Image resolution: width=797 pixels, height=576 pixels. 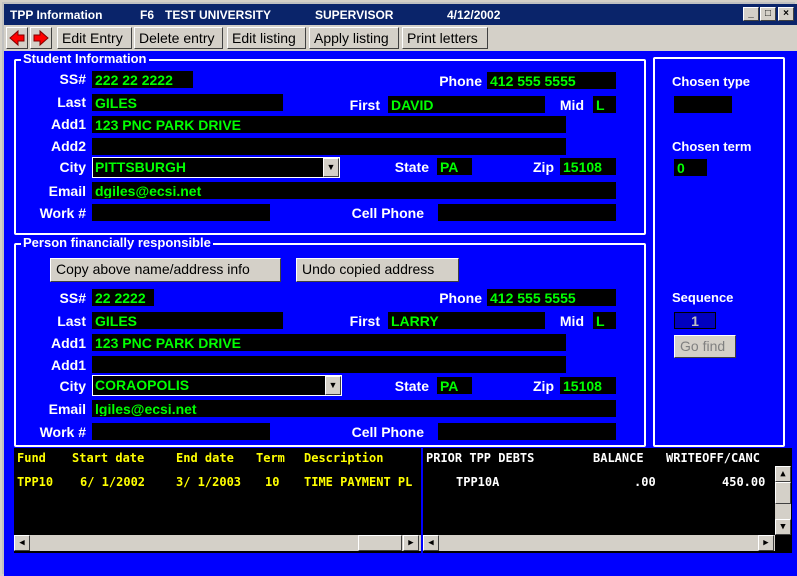 I want to click on right-grid-hscrollbar: ◀ ▶, so click(x=599, y=543).